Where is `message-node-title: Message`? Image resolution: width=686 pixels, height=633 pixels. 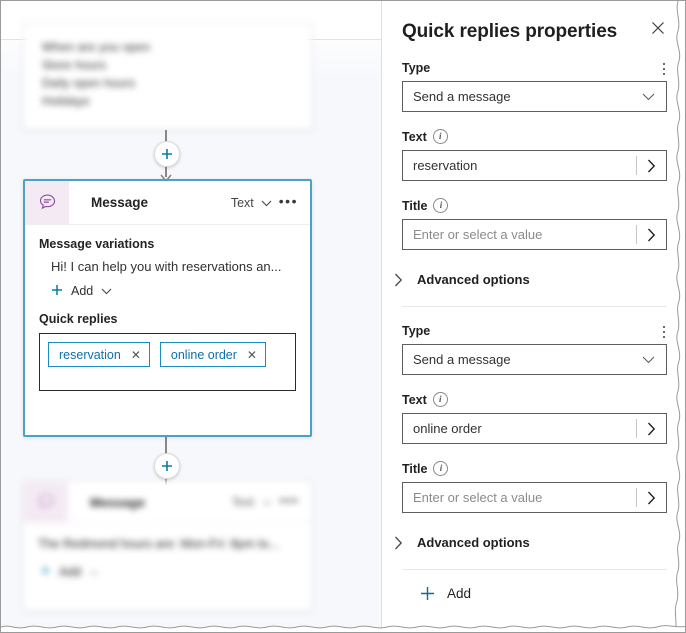 message-node-title: Message is located at coordinates (120, 202).